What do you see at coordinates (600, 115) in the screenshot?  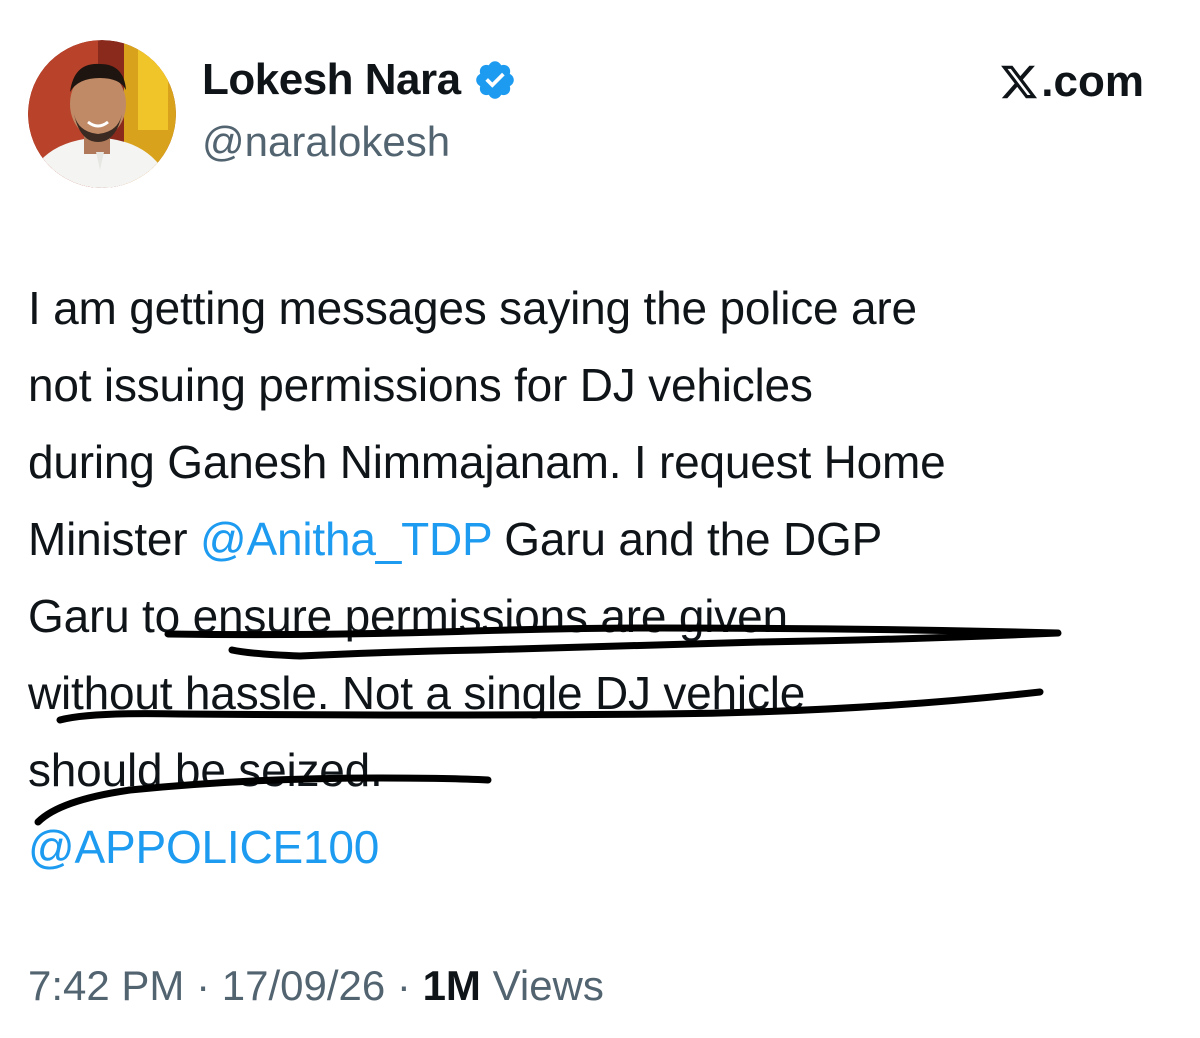 I see `tweet-header: Lokesh Nara @naralokesh .com` at bounding box center [600, 115].